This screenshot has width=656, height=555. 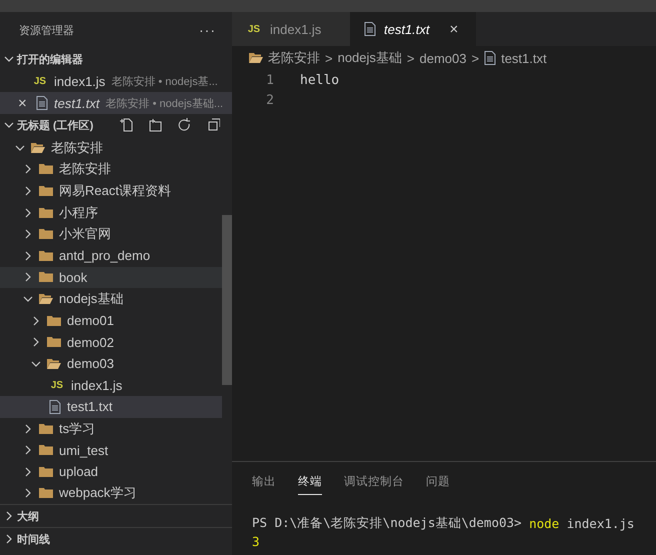 What do you see at coordinates (374, 480) in the screenshot?
I see `panel-tab: 调试控制台` at bounding box center [374, 480].